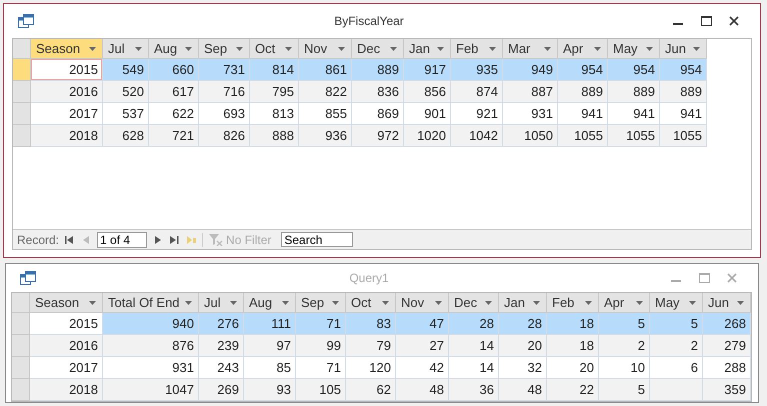  Describe the element at coordinates (126, 114) in the screenshot. I see `table-cell: 537` at that location.